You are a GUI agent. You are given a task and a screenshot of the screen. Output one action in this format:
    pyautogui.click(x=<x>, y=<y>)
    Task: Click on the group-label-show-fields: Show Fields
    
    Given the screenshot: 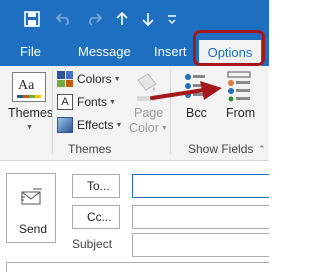 What is the action you would take?
    pyautogui.click(x=221, y=149)
    